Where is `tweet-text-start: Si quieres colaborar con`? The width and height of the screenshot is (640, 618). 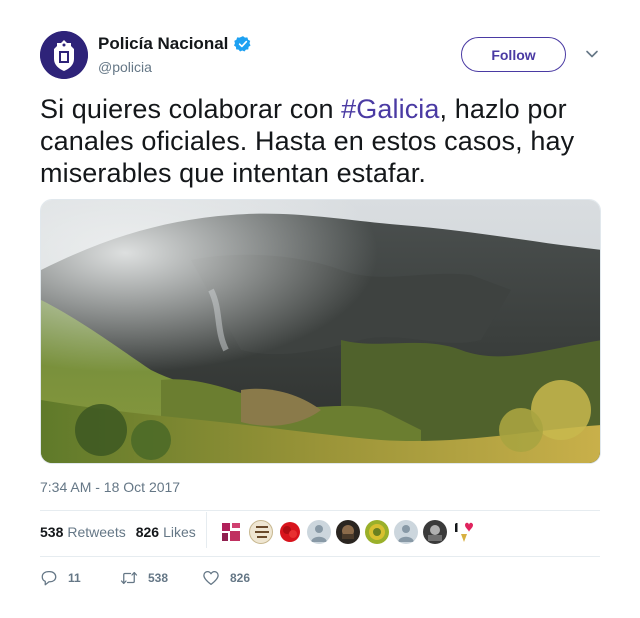
tweet-text-start: Si quieres colaborar con is located at coordinates (191, 109).